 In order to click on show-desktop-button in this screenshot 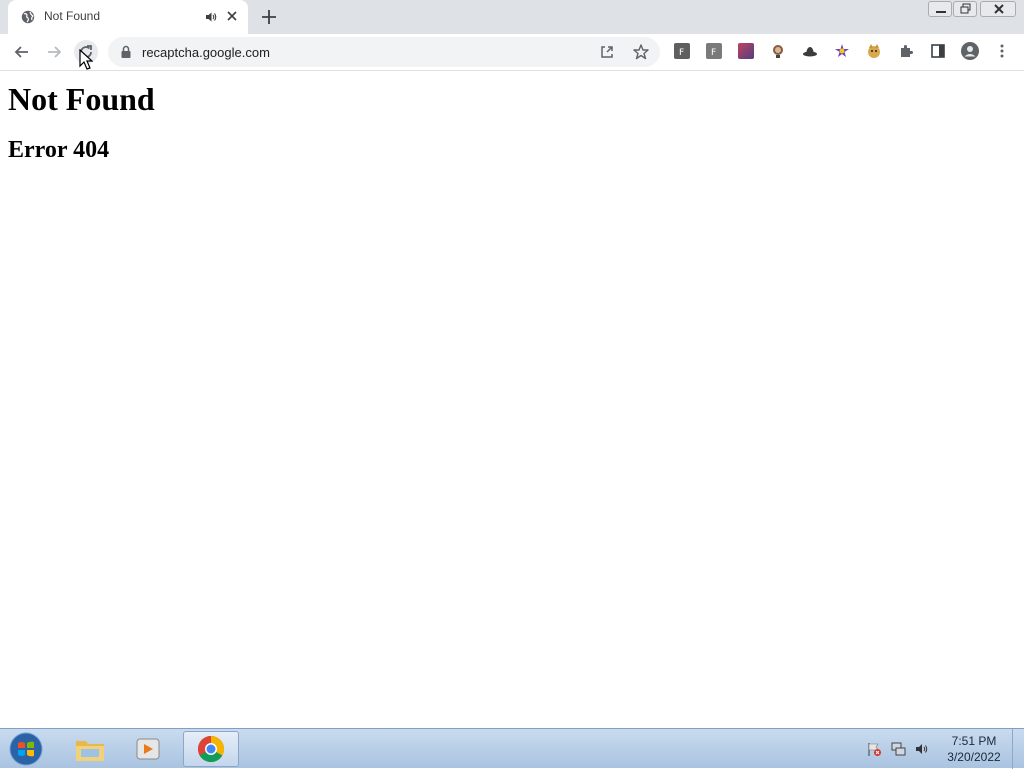, I will do `click(1018, 749)`.